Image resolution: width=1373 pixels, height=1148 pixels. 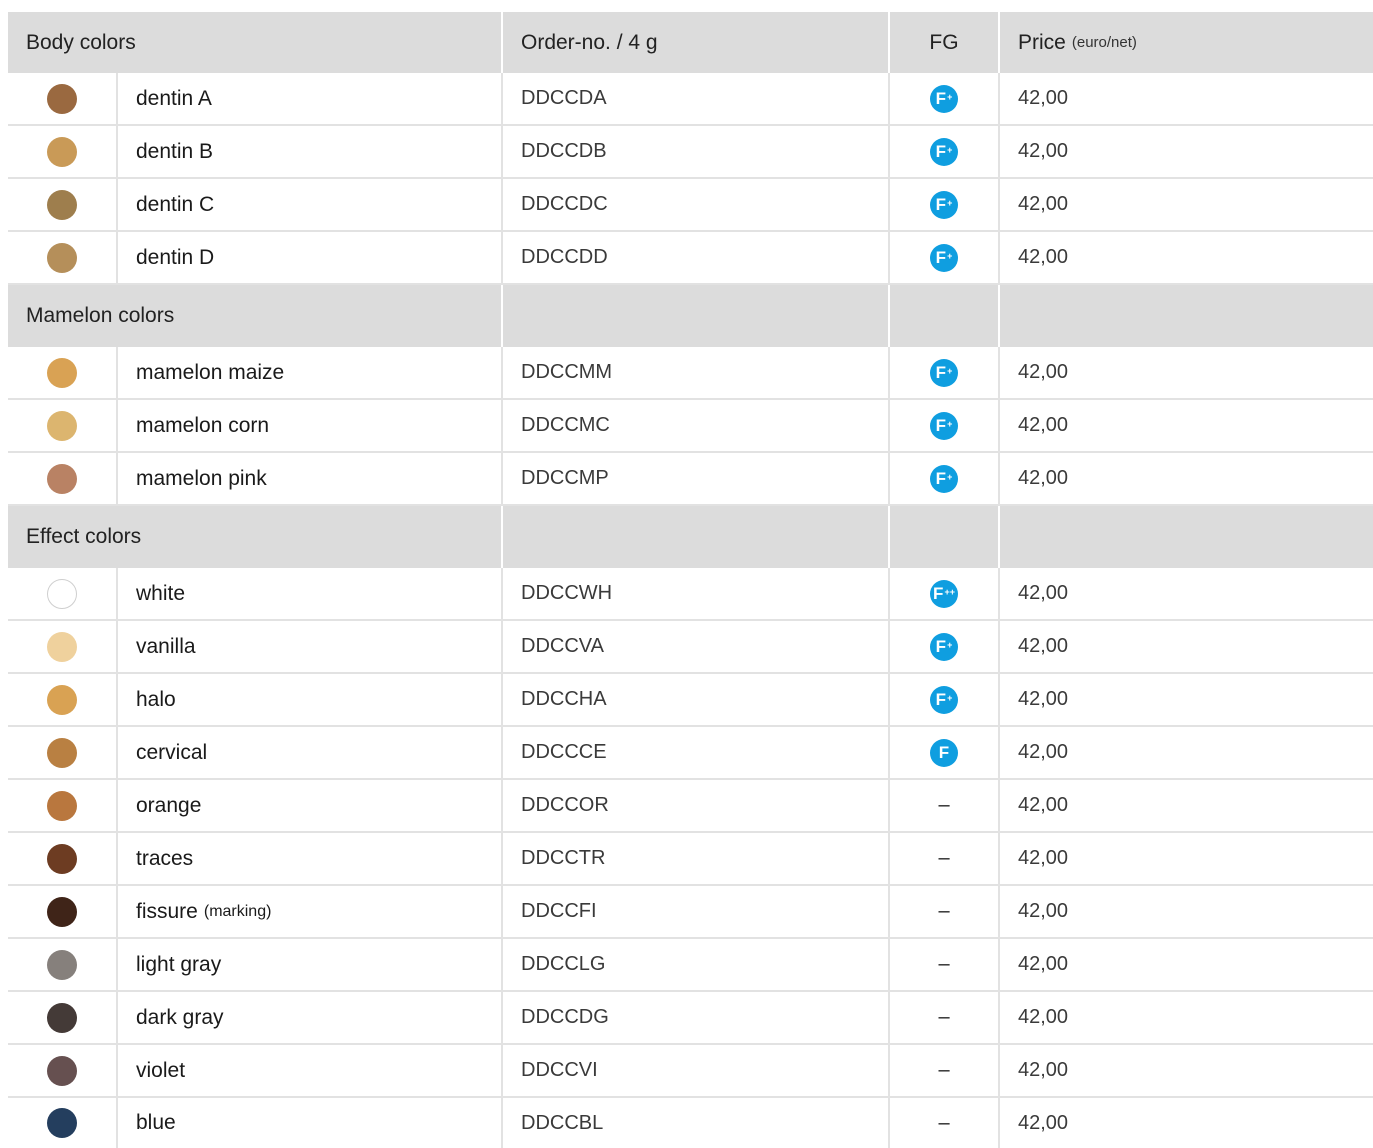 What do you see at coordinates (175, 257) in the screenshot?
I see `color-name-text: dentin D` at bounding box center [175, 257].